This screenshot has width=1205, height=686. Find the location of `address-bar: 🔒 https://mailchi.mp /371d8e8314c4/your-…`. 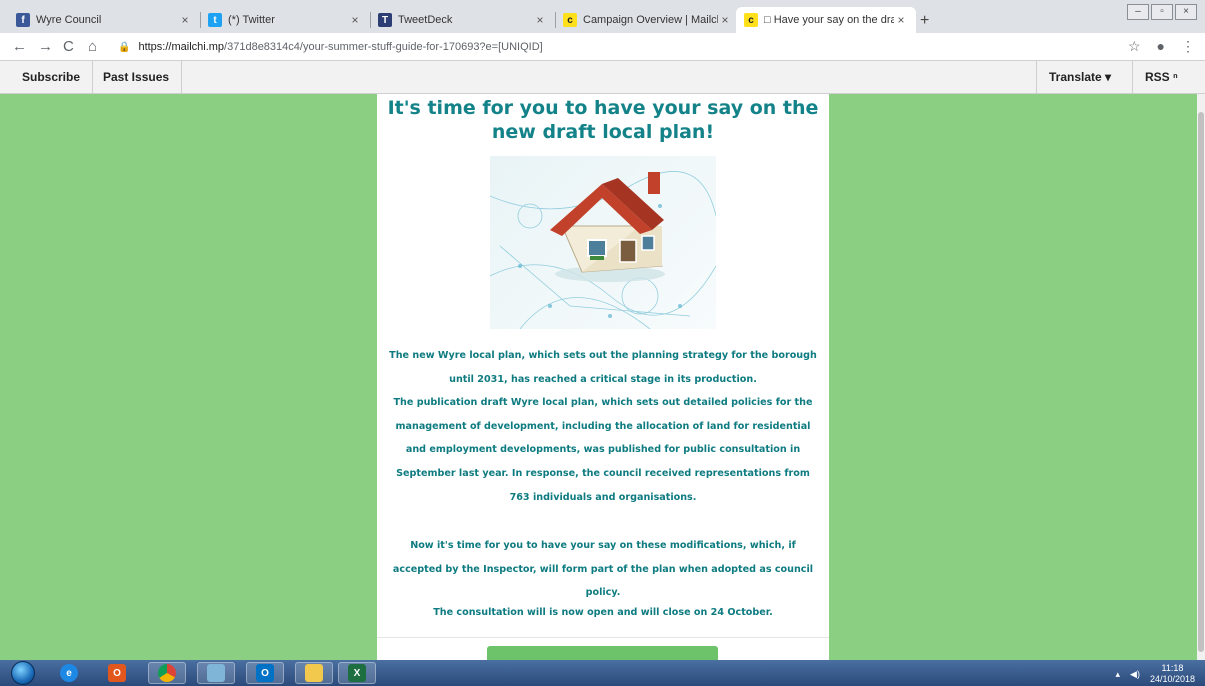

address-bar: 🔒 https://mailchi.mp /371d8e8314c4/your-… is located at coordinates (618, 47).